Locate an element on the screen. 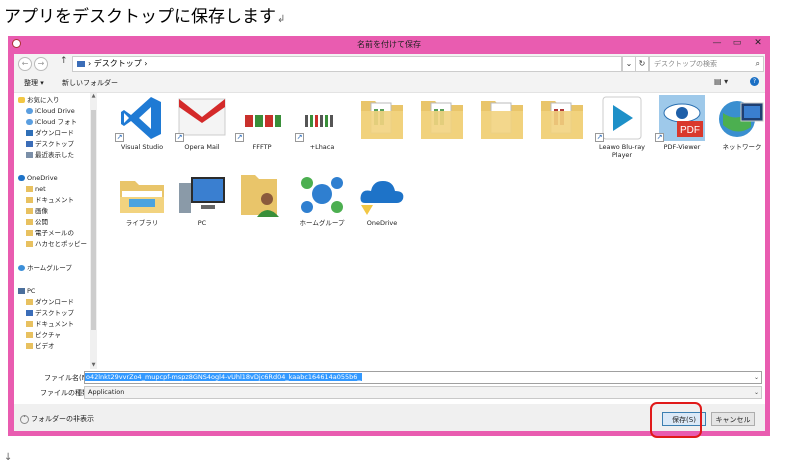 The image size is (798, 465). nav-pc-downloads: ダウンロード is located at coordinates (50, 302).